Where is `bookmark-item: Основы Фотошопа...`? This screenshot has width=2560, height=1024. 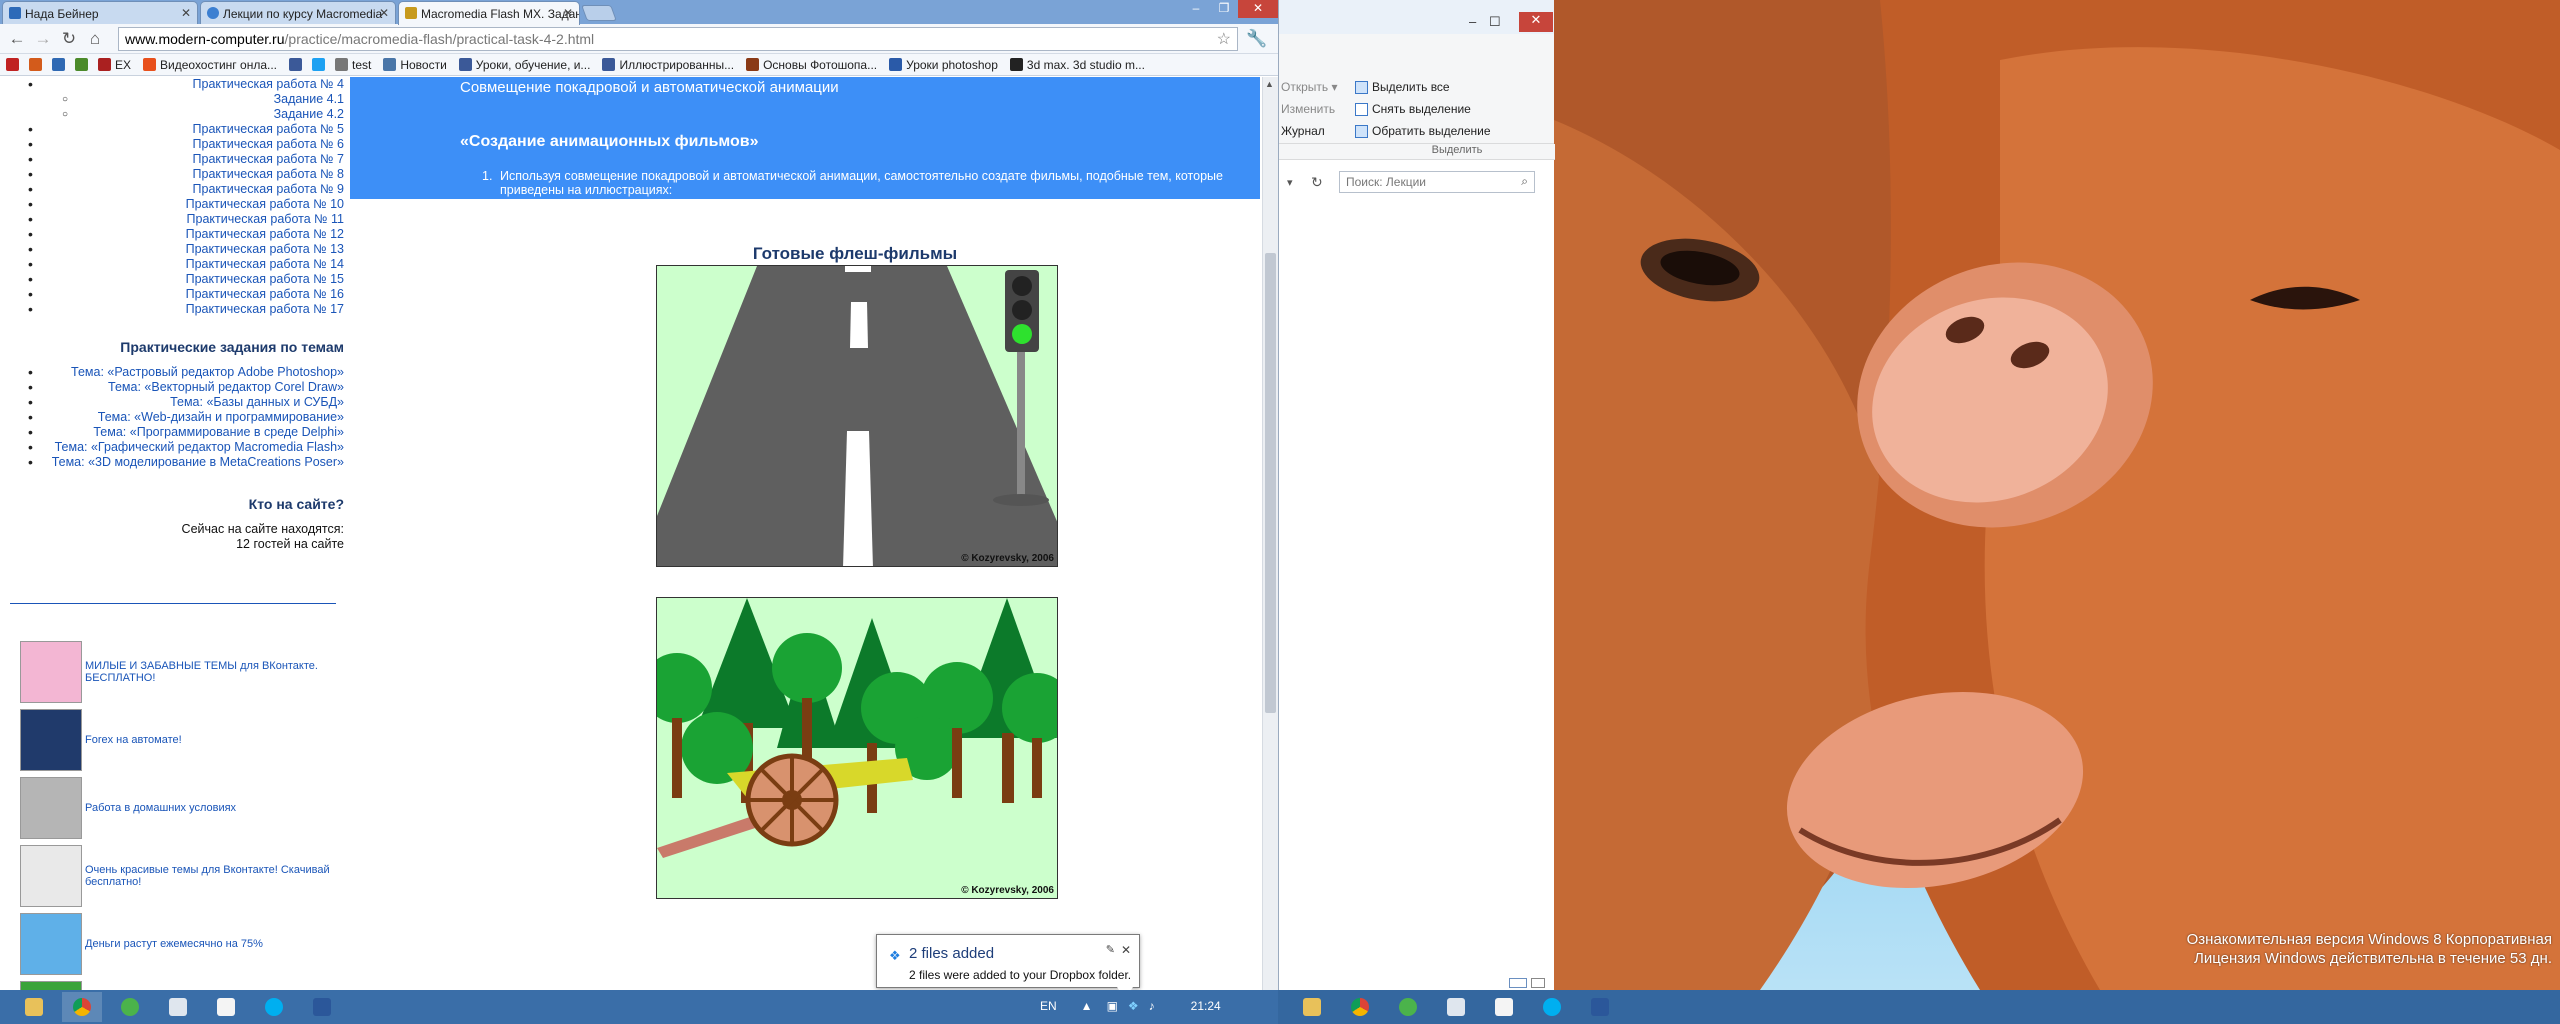
bookmark-item: Основы Фотошопа... is located at coordinates (811, 65).